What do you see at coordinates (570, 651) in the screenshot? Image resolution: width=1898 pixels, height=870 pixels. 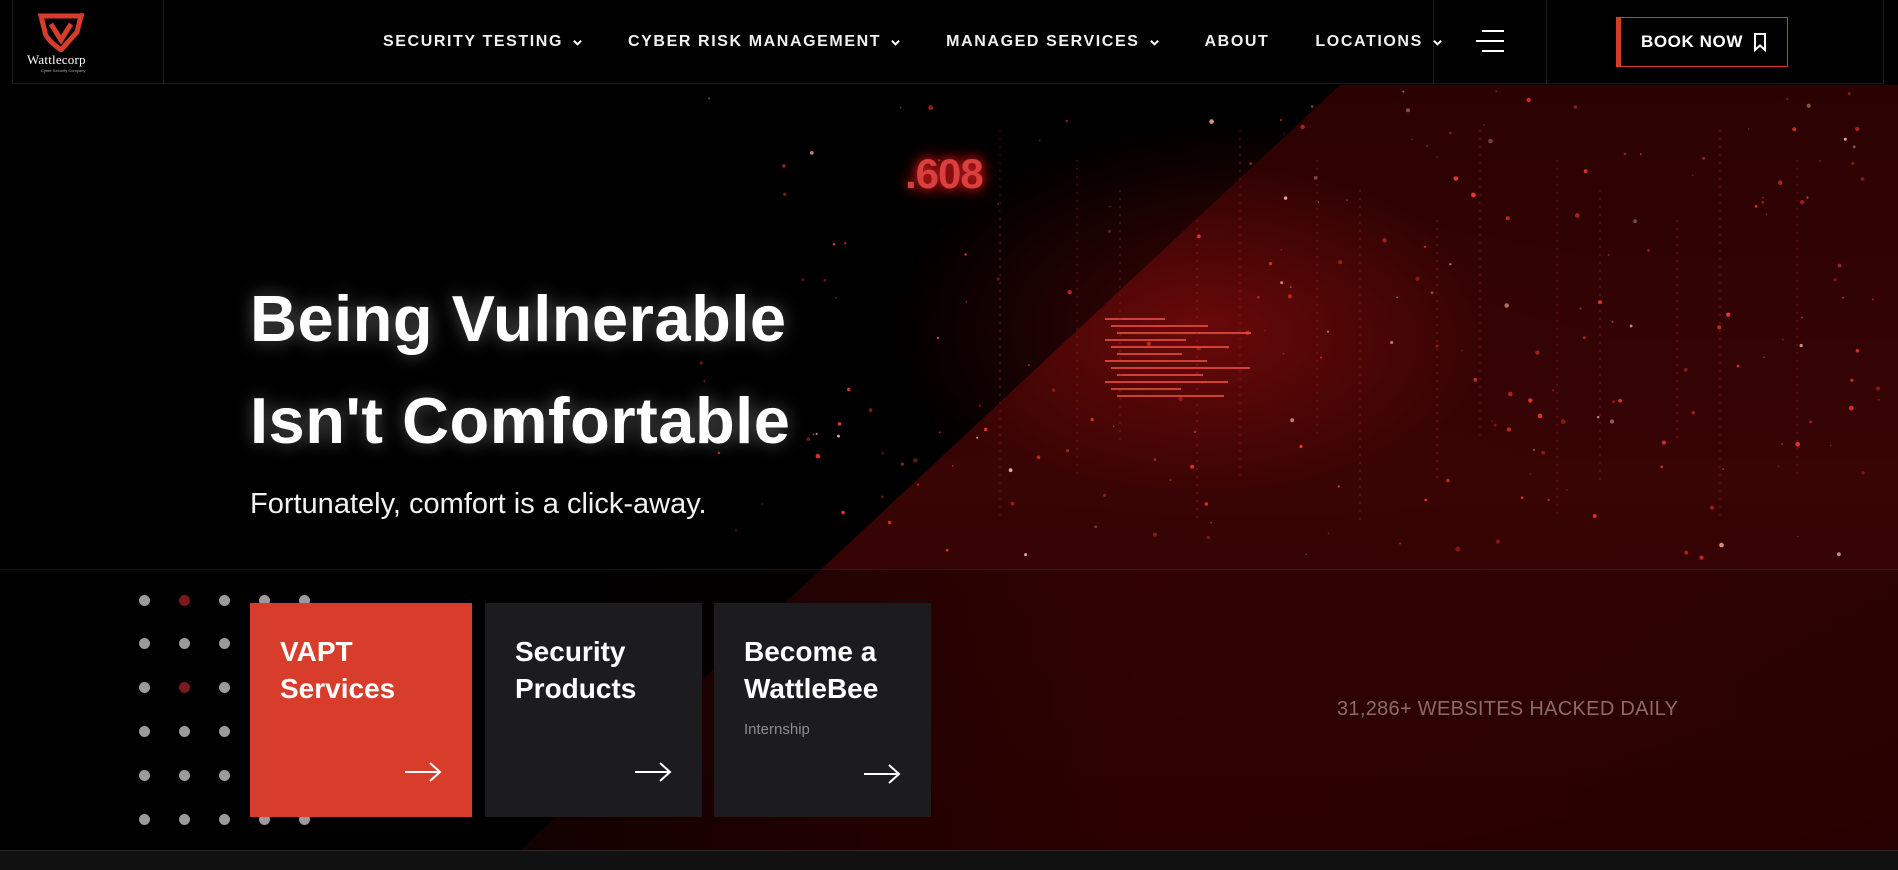 I see `card-title-line-1: Security` at bounding box center [570, 651].